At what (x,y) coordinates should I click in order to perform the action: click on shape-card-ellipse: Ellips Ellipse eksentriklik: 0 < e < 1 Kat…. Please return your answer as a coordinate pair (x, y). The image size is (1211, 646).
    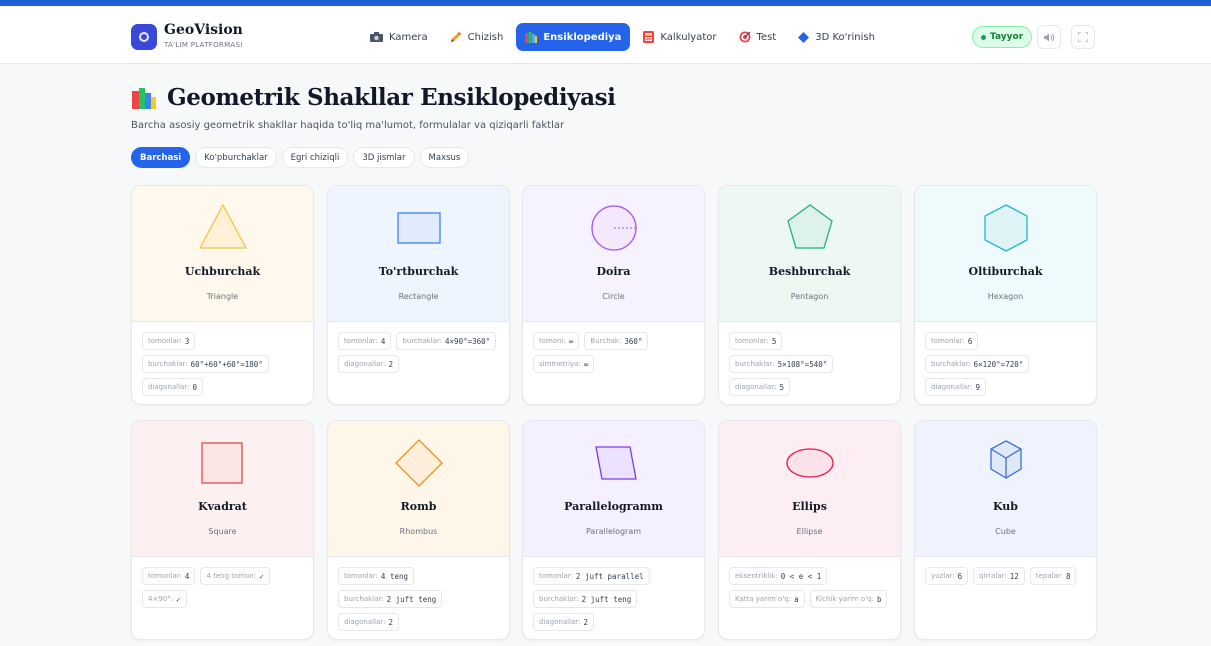
    Looking at the image, I should click on (809, 530).